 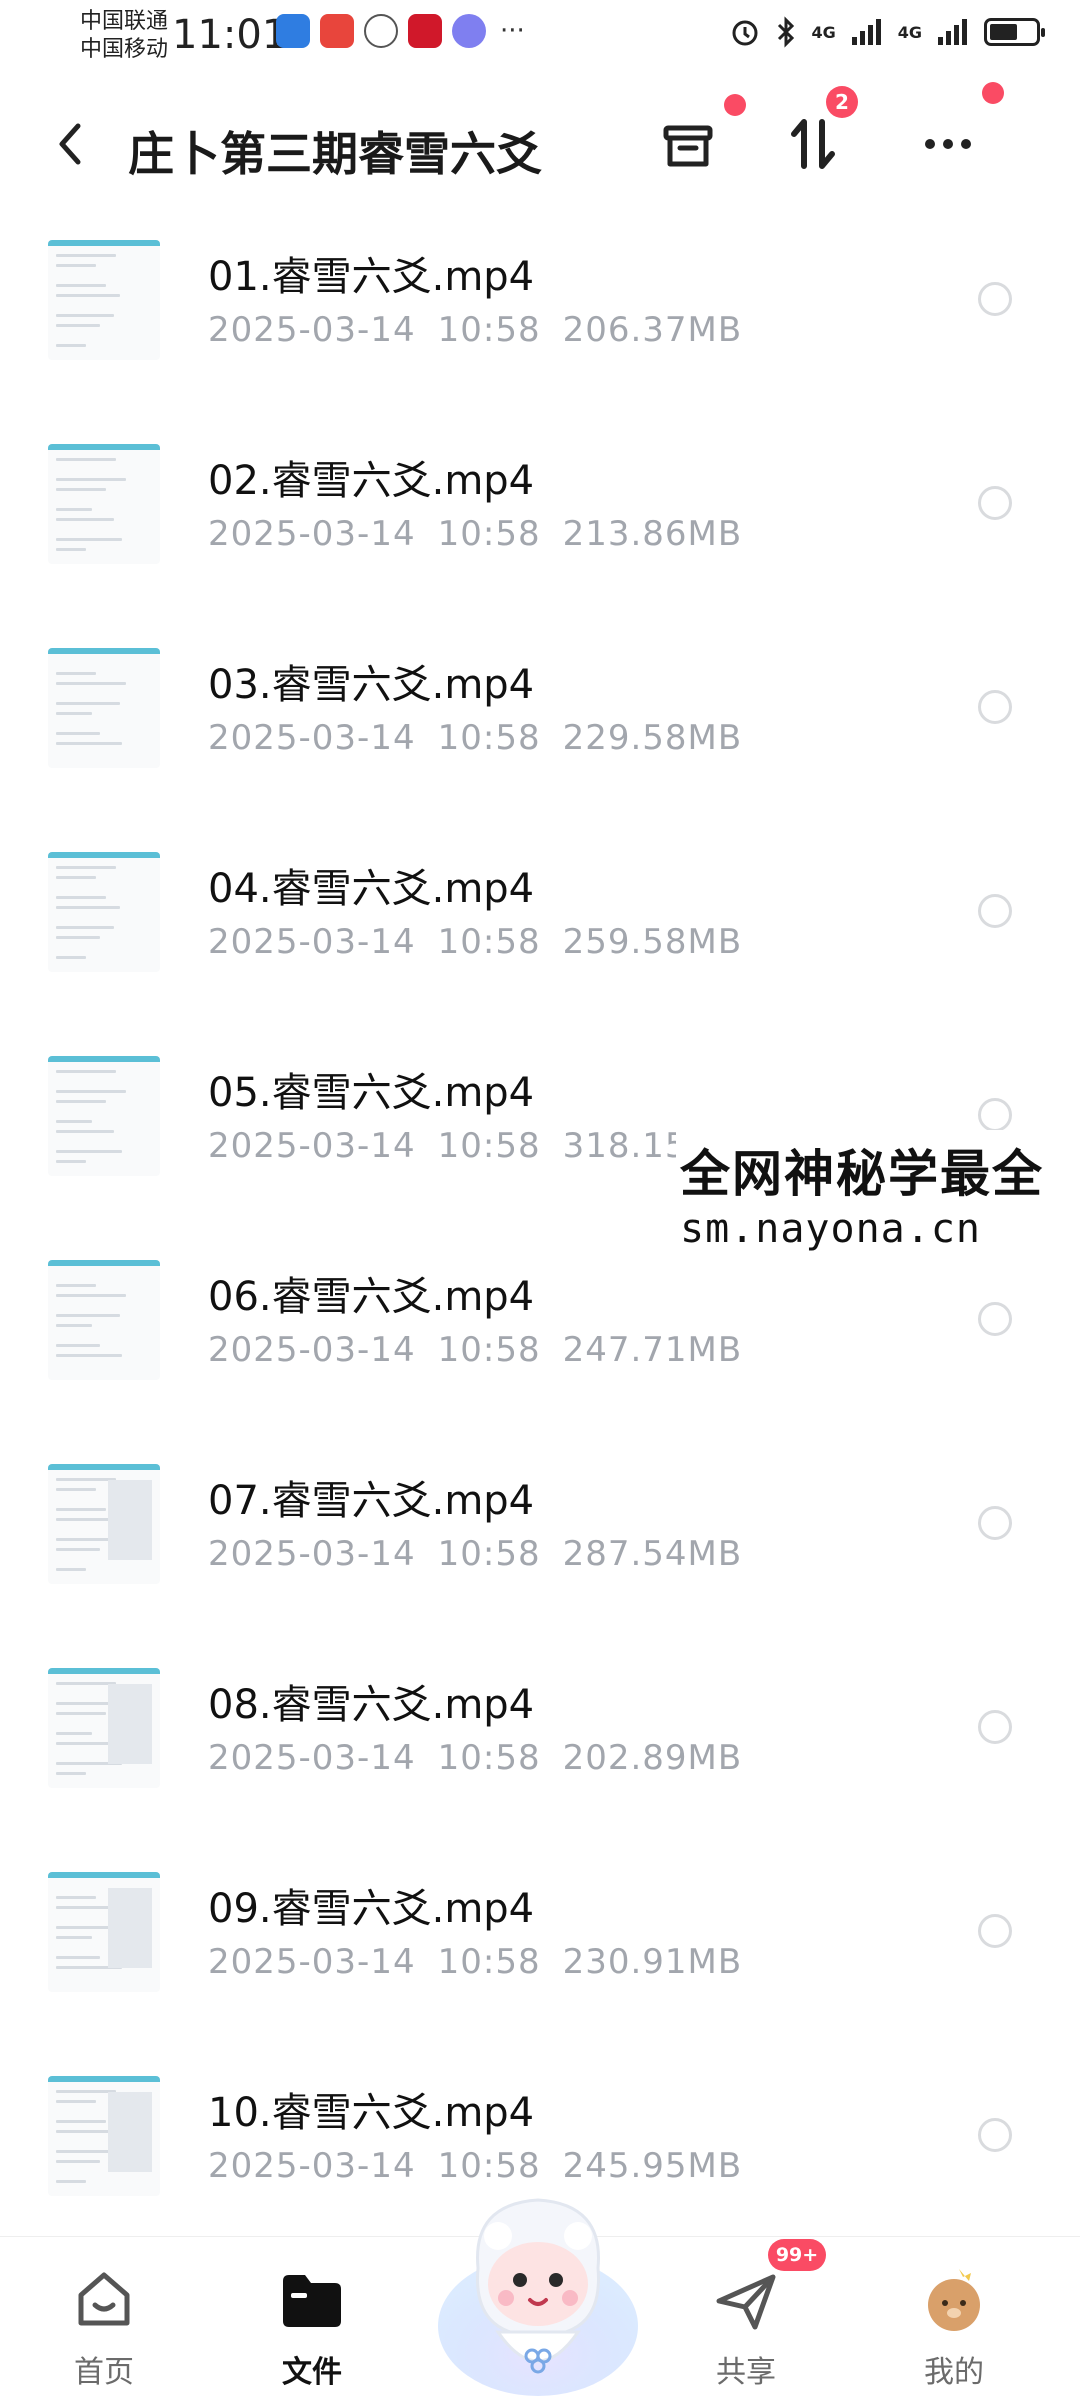 I want to click on file-row: 09.睿雪六爻.mp4 2025-03-14 10:58 230.91MB, so click(x=540, y=1944).